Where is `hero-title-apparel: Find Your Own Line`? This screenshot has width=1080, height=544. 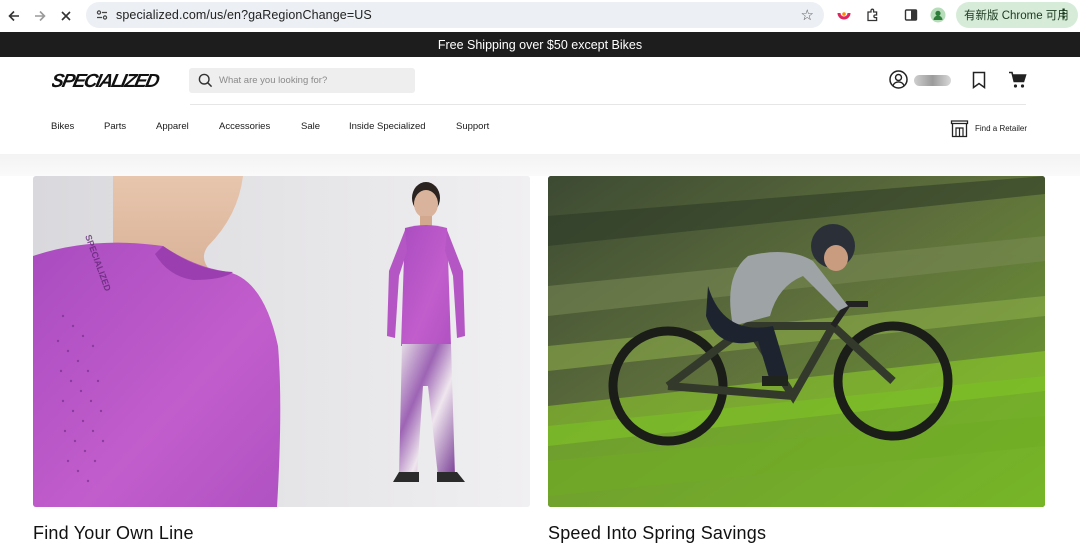 hero-title-apparel: Find Your Own Line is located at coordinates (113, 533).